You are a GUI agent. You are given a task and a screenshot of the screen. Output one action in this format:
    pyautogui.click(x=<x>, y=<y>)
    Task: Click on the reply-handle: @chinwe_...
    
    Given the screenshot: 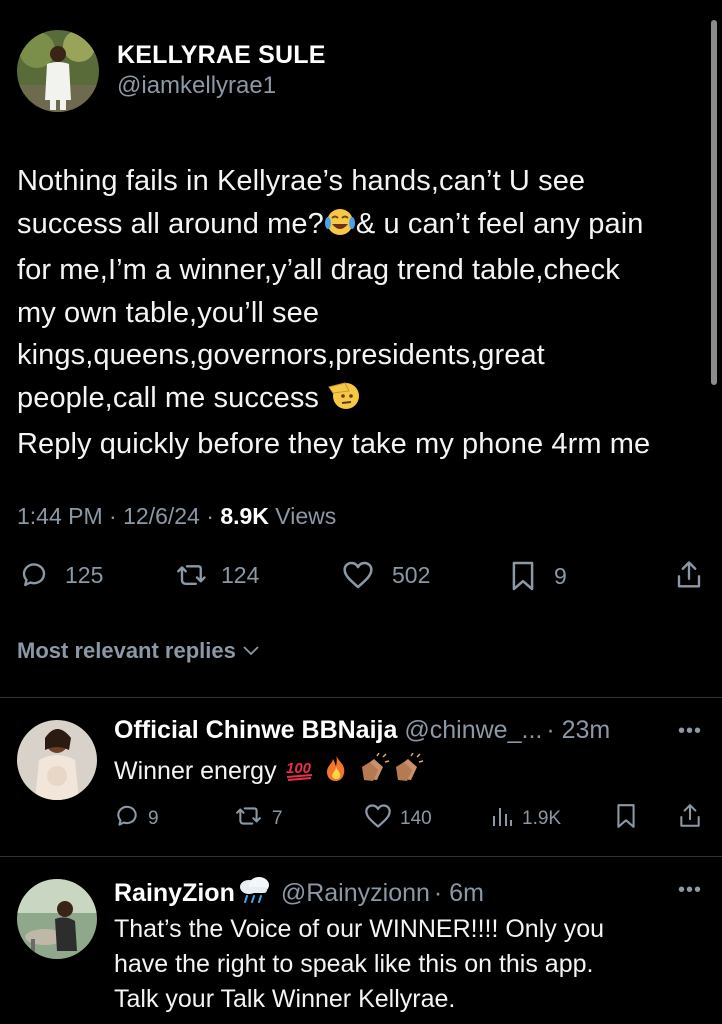 What is the action you would take?
    pyautogui.click(x=473, y=730)
    